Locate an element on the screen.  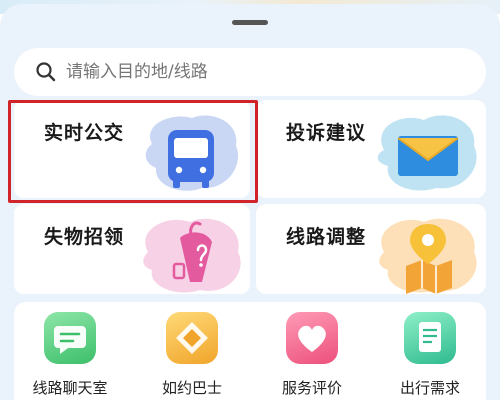
shortcut-route-chat: 线路聊天室 is located at coordinates (70, 355).